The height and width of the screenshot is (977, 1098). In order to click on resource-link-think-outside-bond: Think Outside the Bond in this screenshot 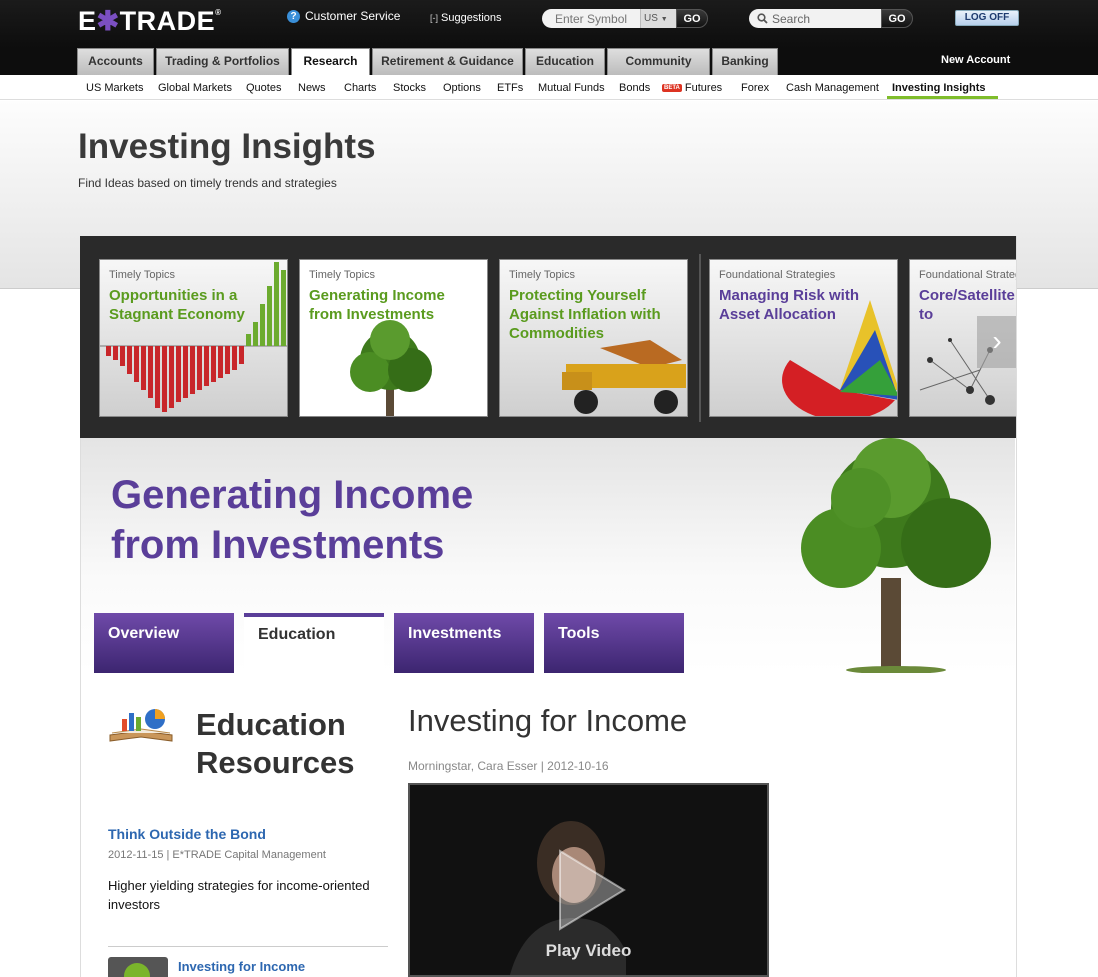, I will do `click(187, 834)`.